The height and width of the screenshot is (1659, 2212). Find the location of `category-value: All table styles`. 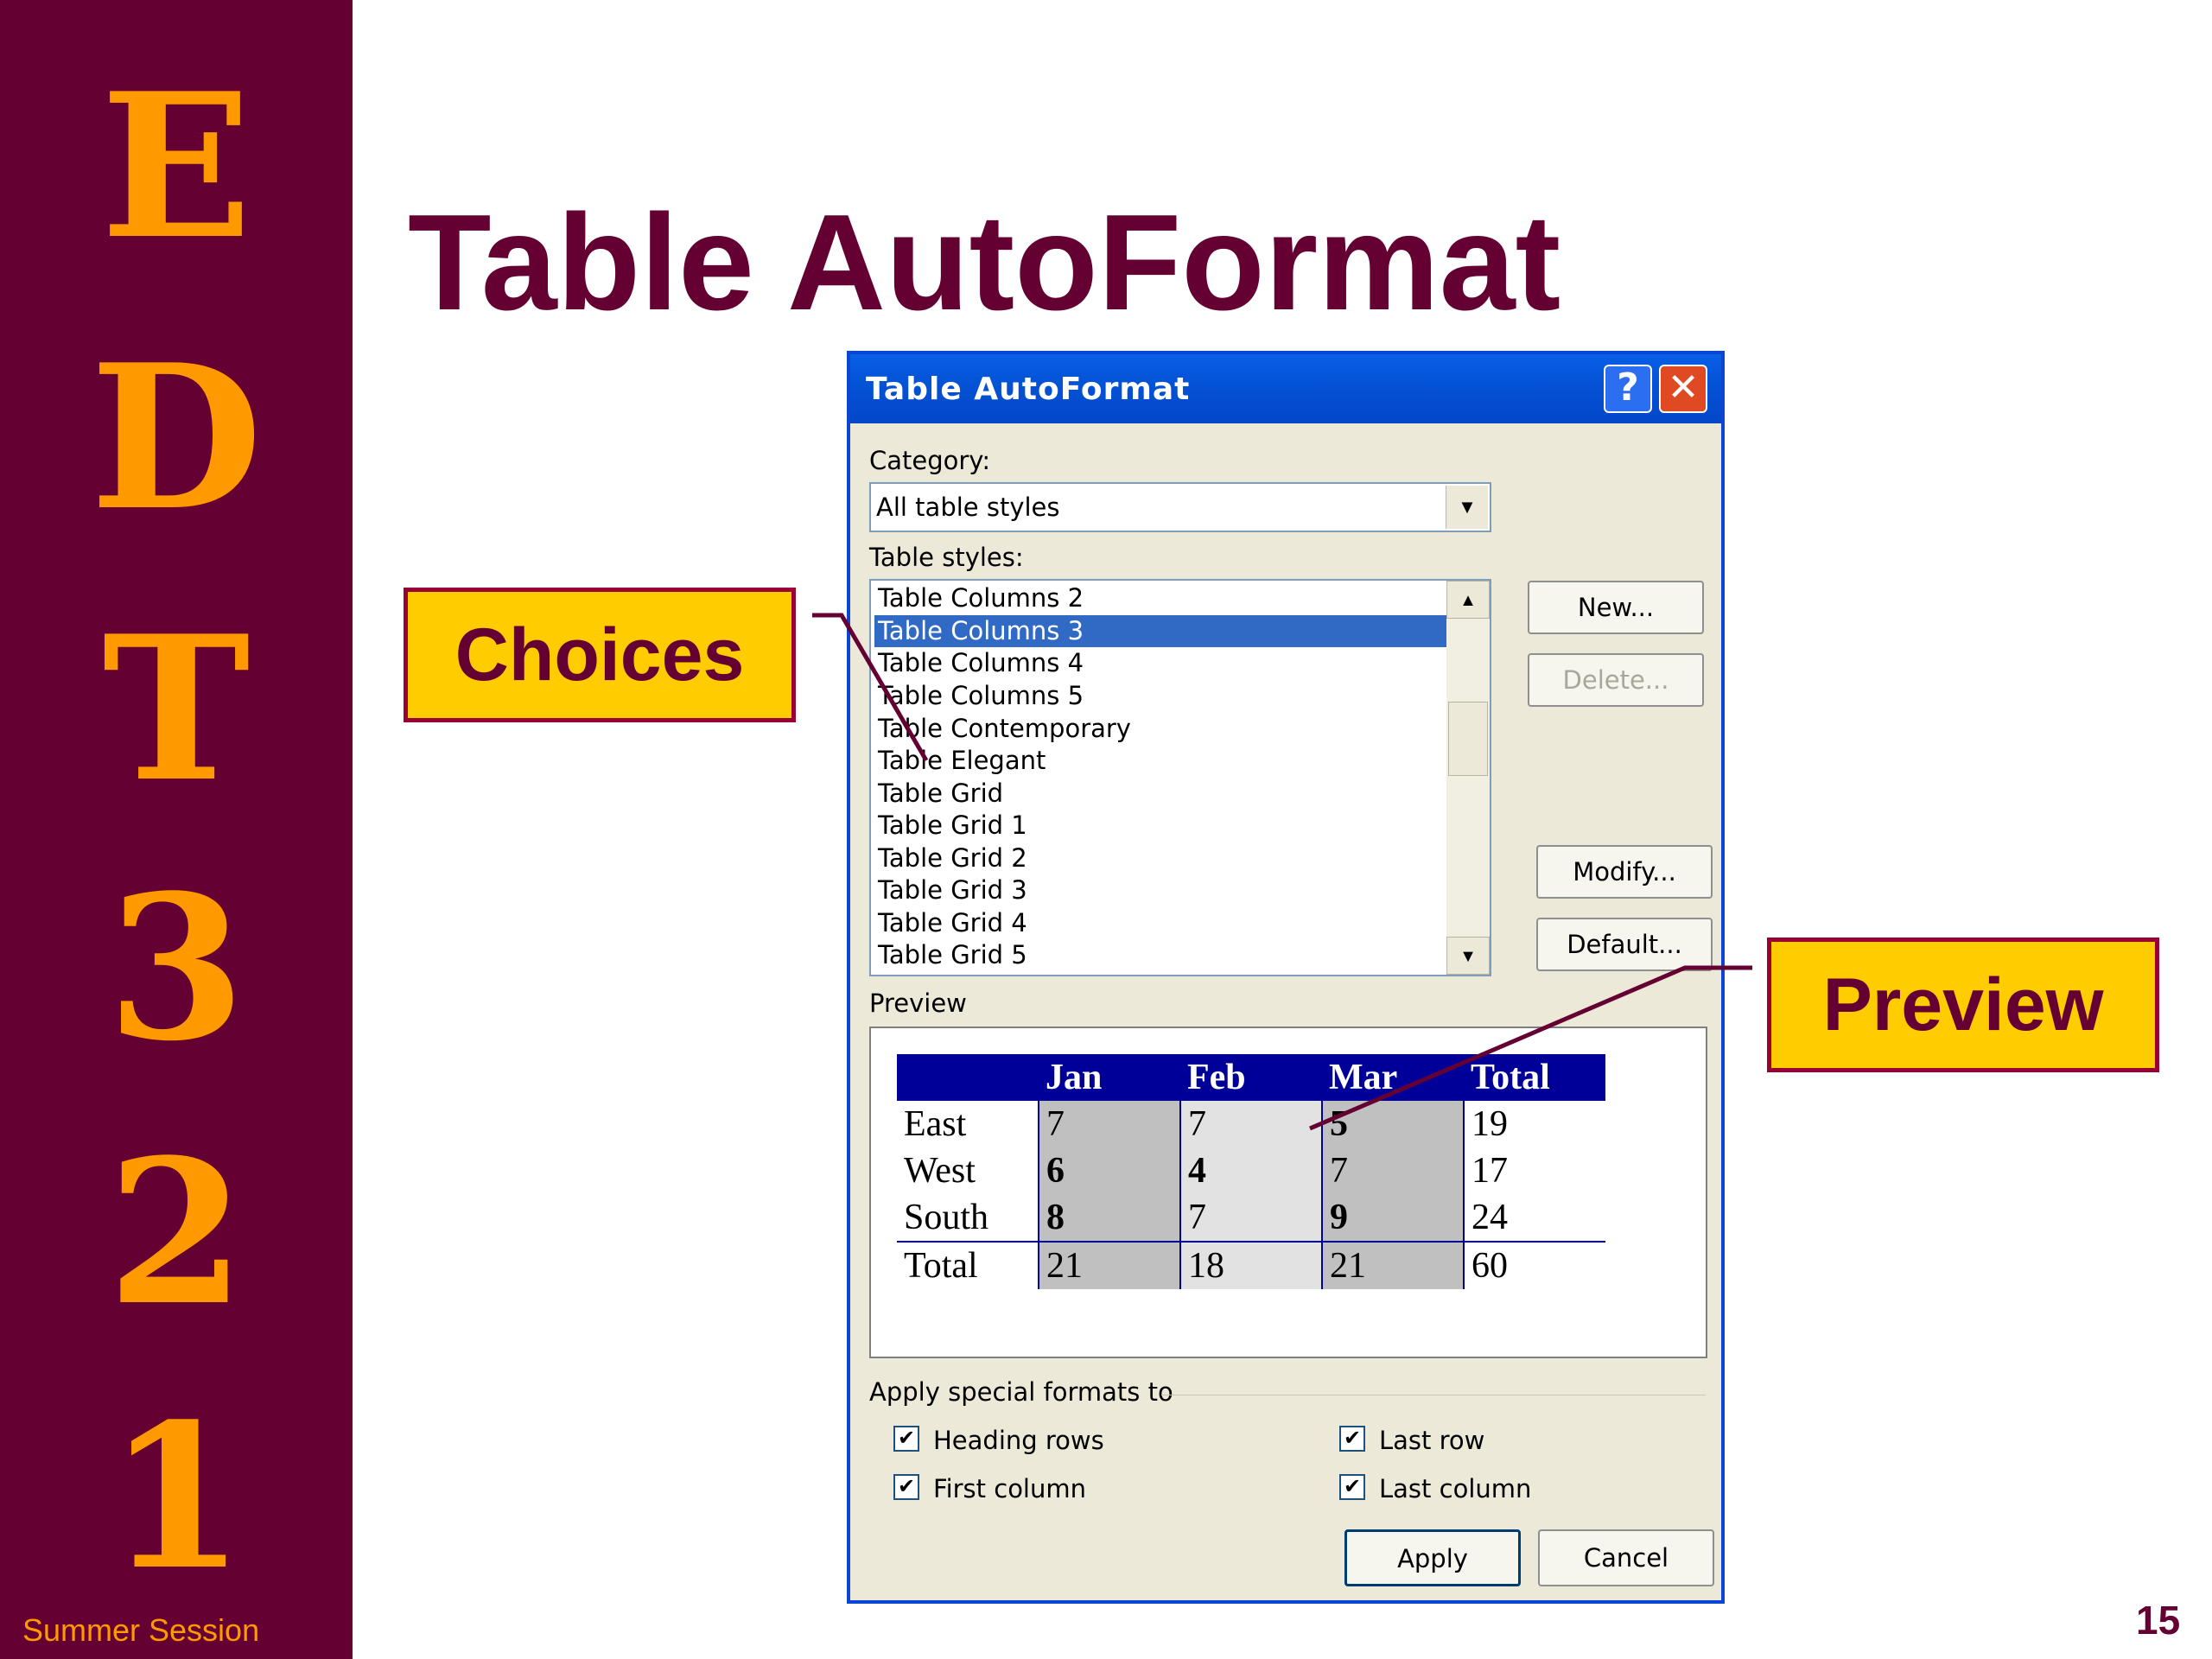

category-value: All table styles is located at coordinates (968, 507).